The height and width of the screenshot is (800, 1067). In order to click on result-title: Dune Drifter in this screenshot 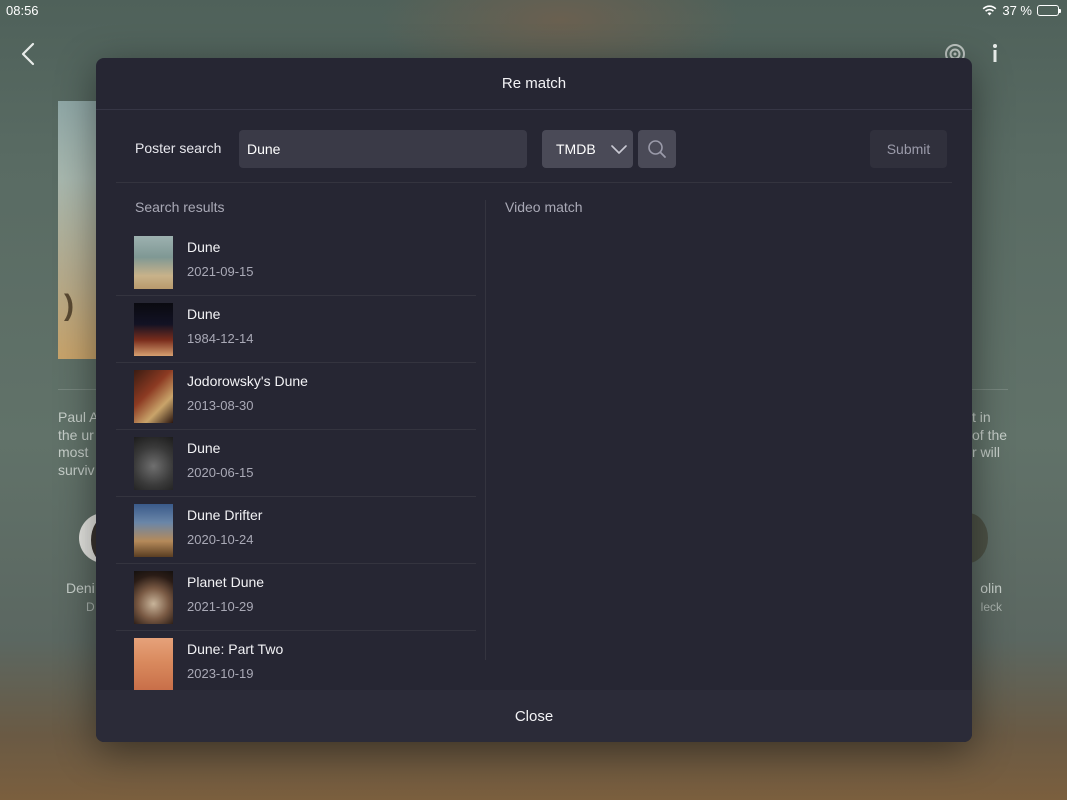, I will do `click(225, 515)`.